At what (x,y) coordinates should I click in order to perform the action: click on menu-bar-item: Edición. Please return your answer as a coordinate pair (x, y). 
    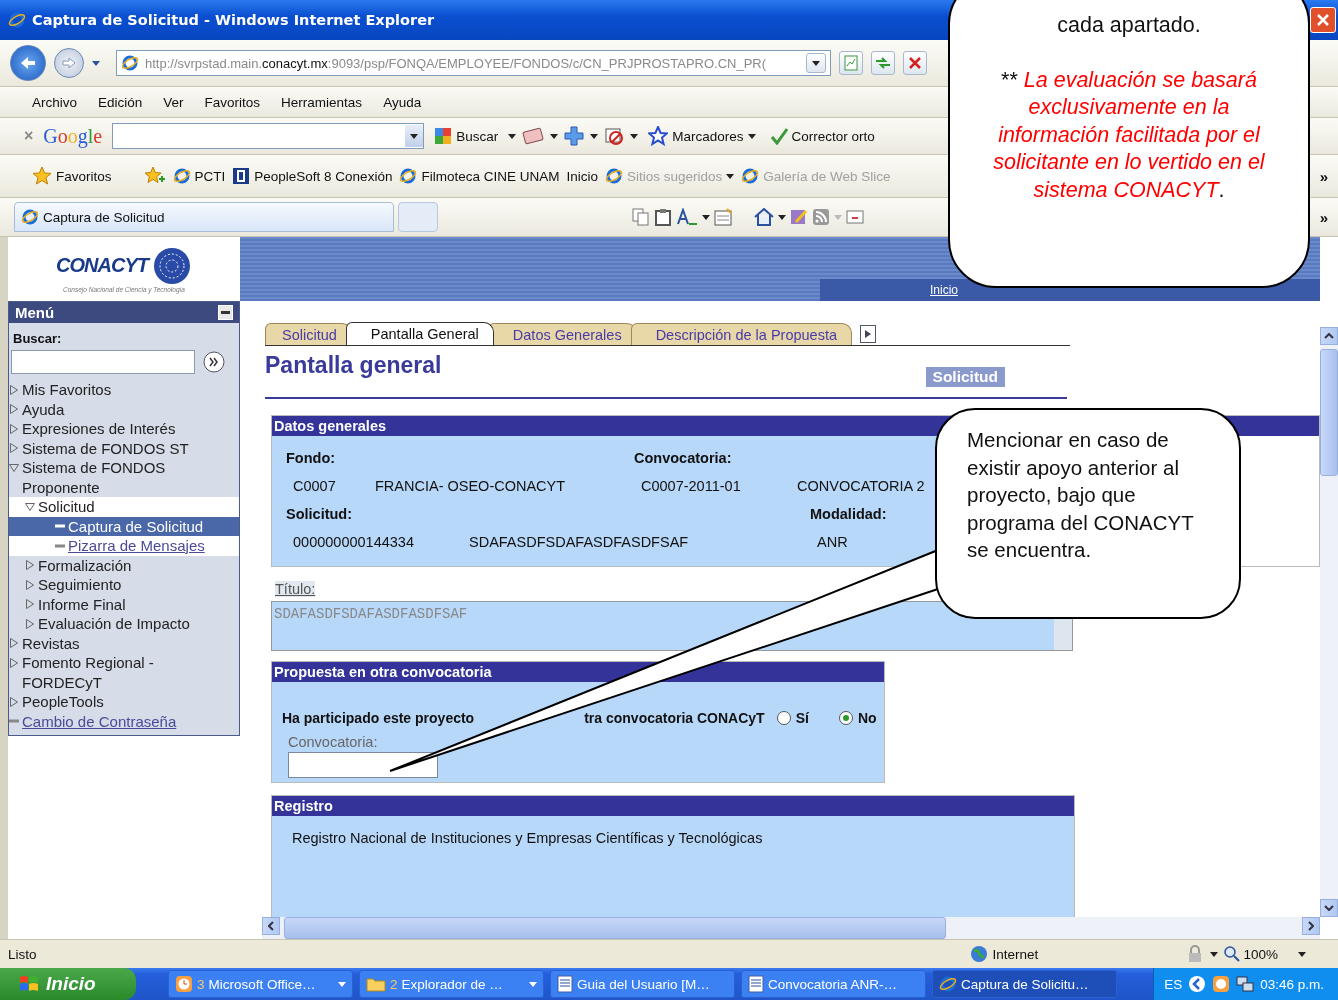
    Looking at the image, I should click on (120, 102).